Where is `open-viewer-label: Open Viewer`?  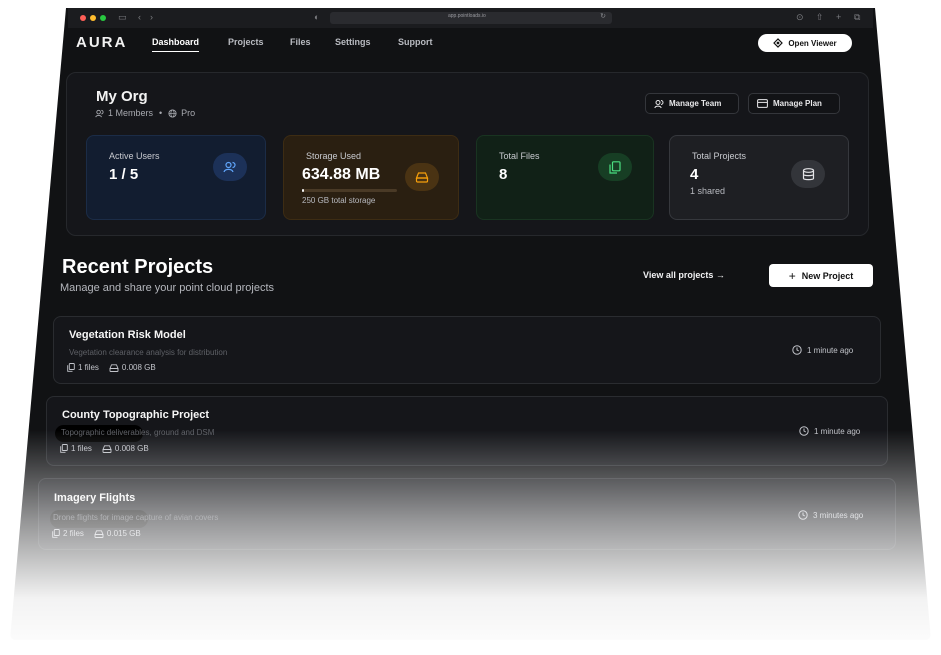
open-viewer-label: Open Viewer is located at coordinates (812, 43).